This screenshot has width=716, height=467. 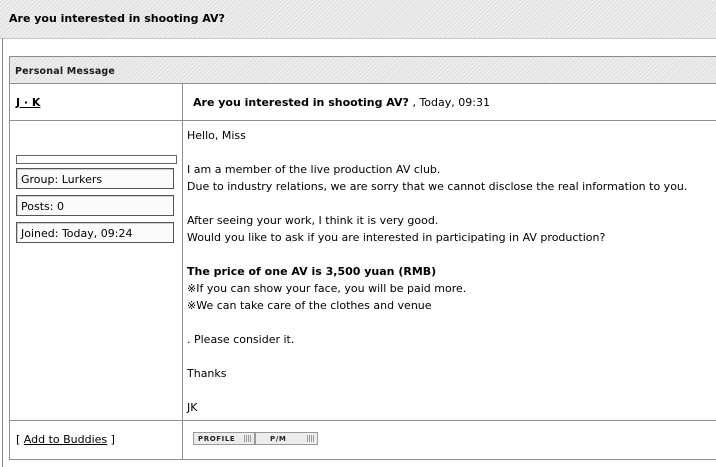 What do you see at coordinates (247, 438) in the screenshot?
I see `profile-icon` at bounding box center [247, 438].